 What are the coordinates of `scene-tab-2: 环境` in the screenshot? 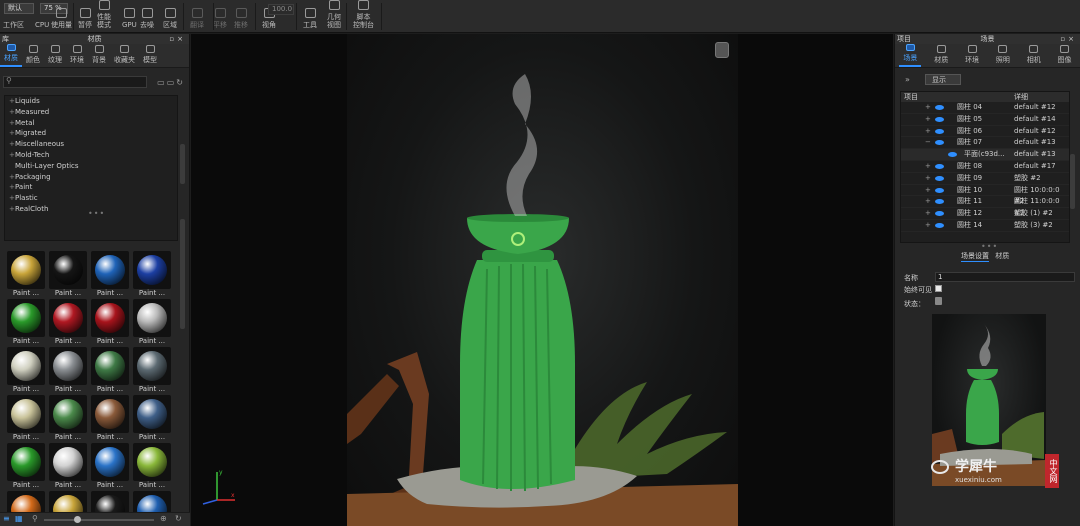 It's located at (972, 55).